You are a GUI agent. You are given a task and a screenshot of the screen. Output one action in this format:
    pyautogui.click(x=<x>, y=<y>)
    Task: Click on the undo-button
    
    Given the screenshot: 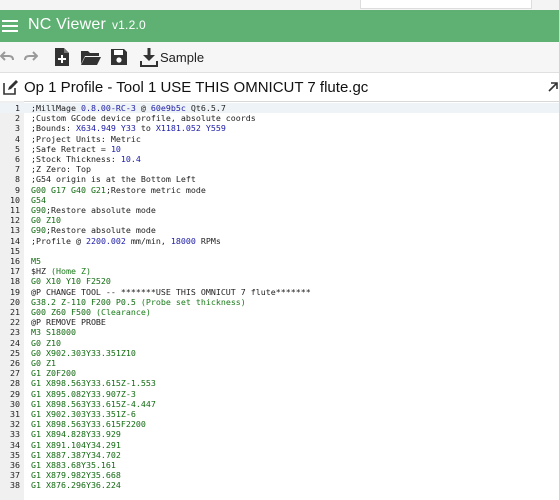 What is the action you would take?
    pyautogui.click(x=7, y=57)
    